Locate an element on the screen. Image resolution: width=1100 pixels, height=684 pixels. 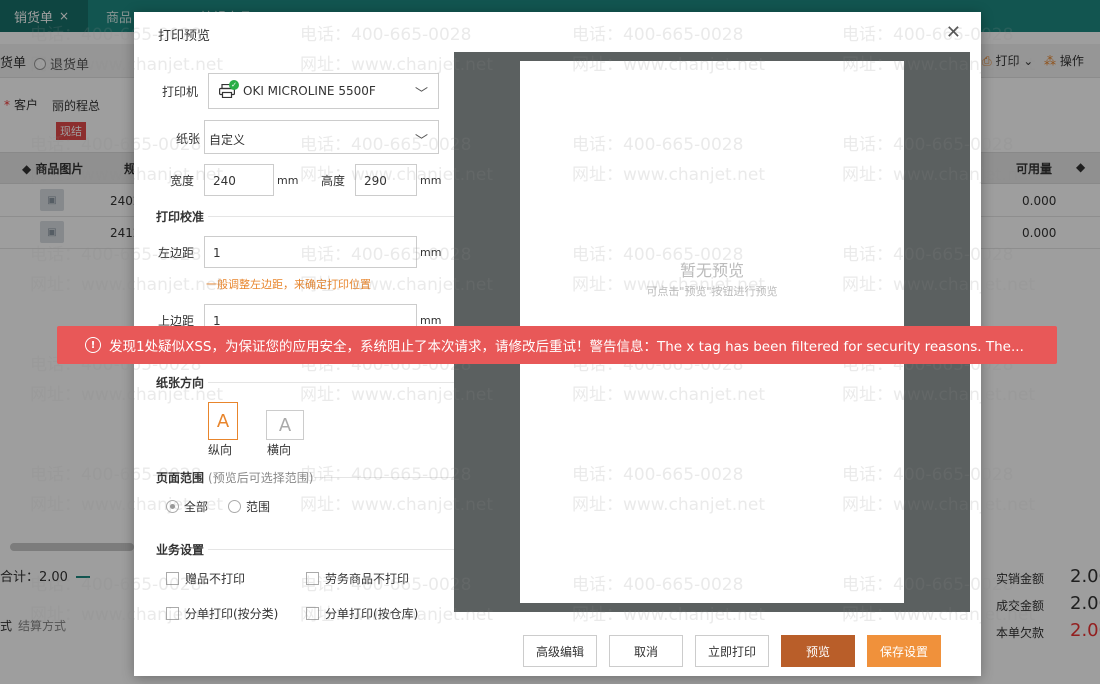
paper-label: 纸张 is located at coordinates (188, 139).